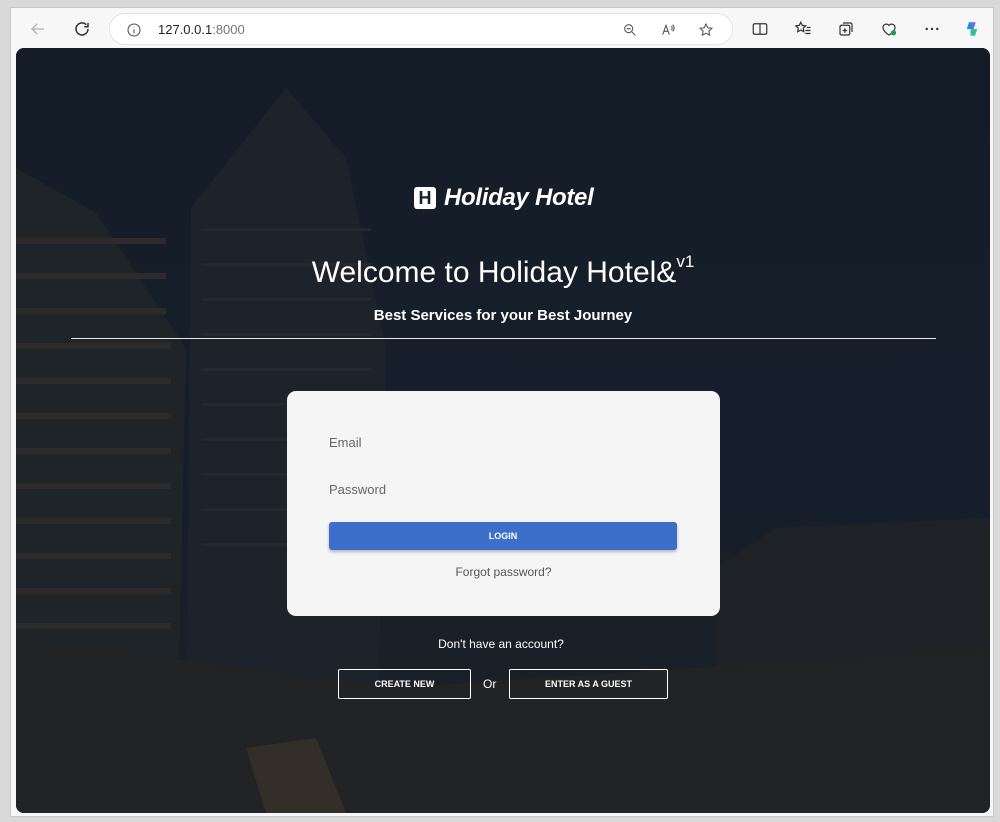  I want to click on password-field, so click(503, 489).